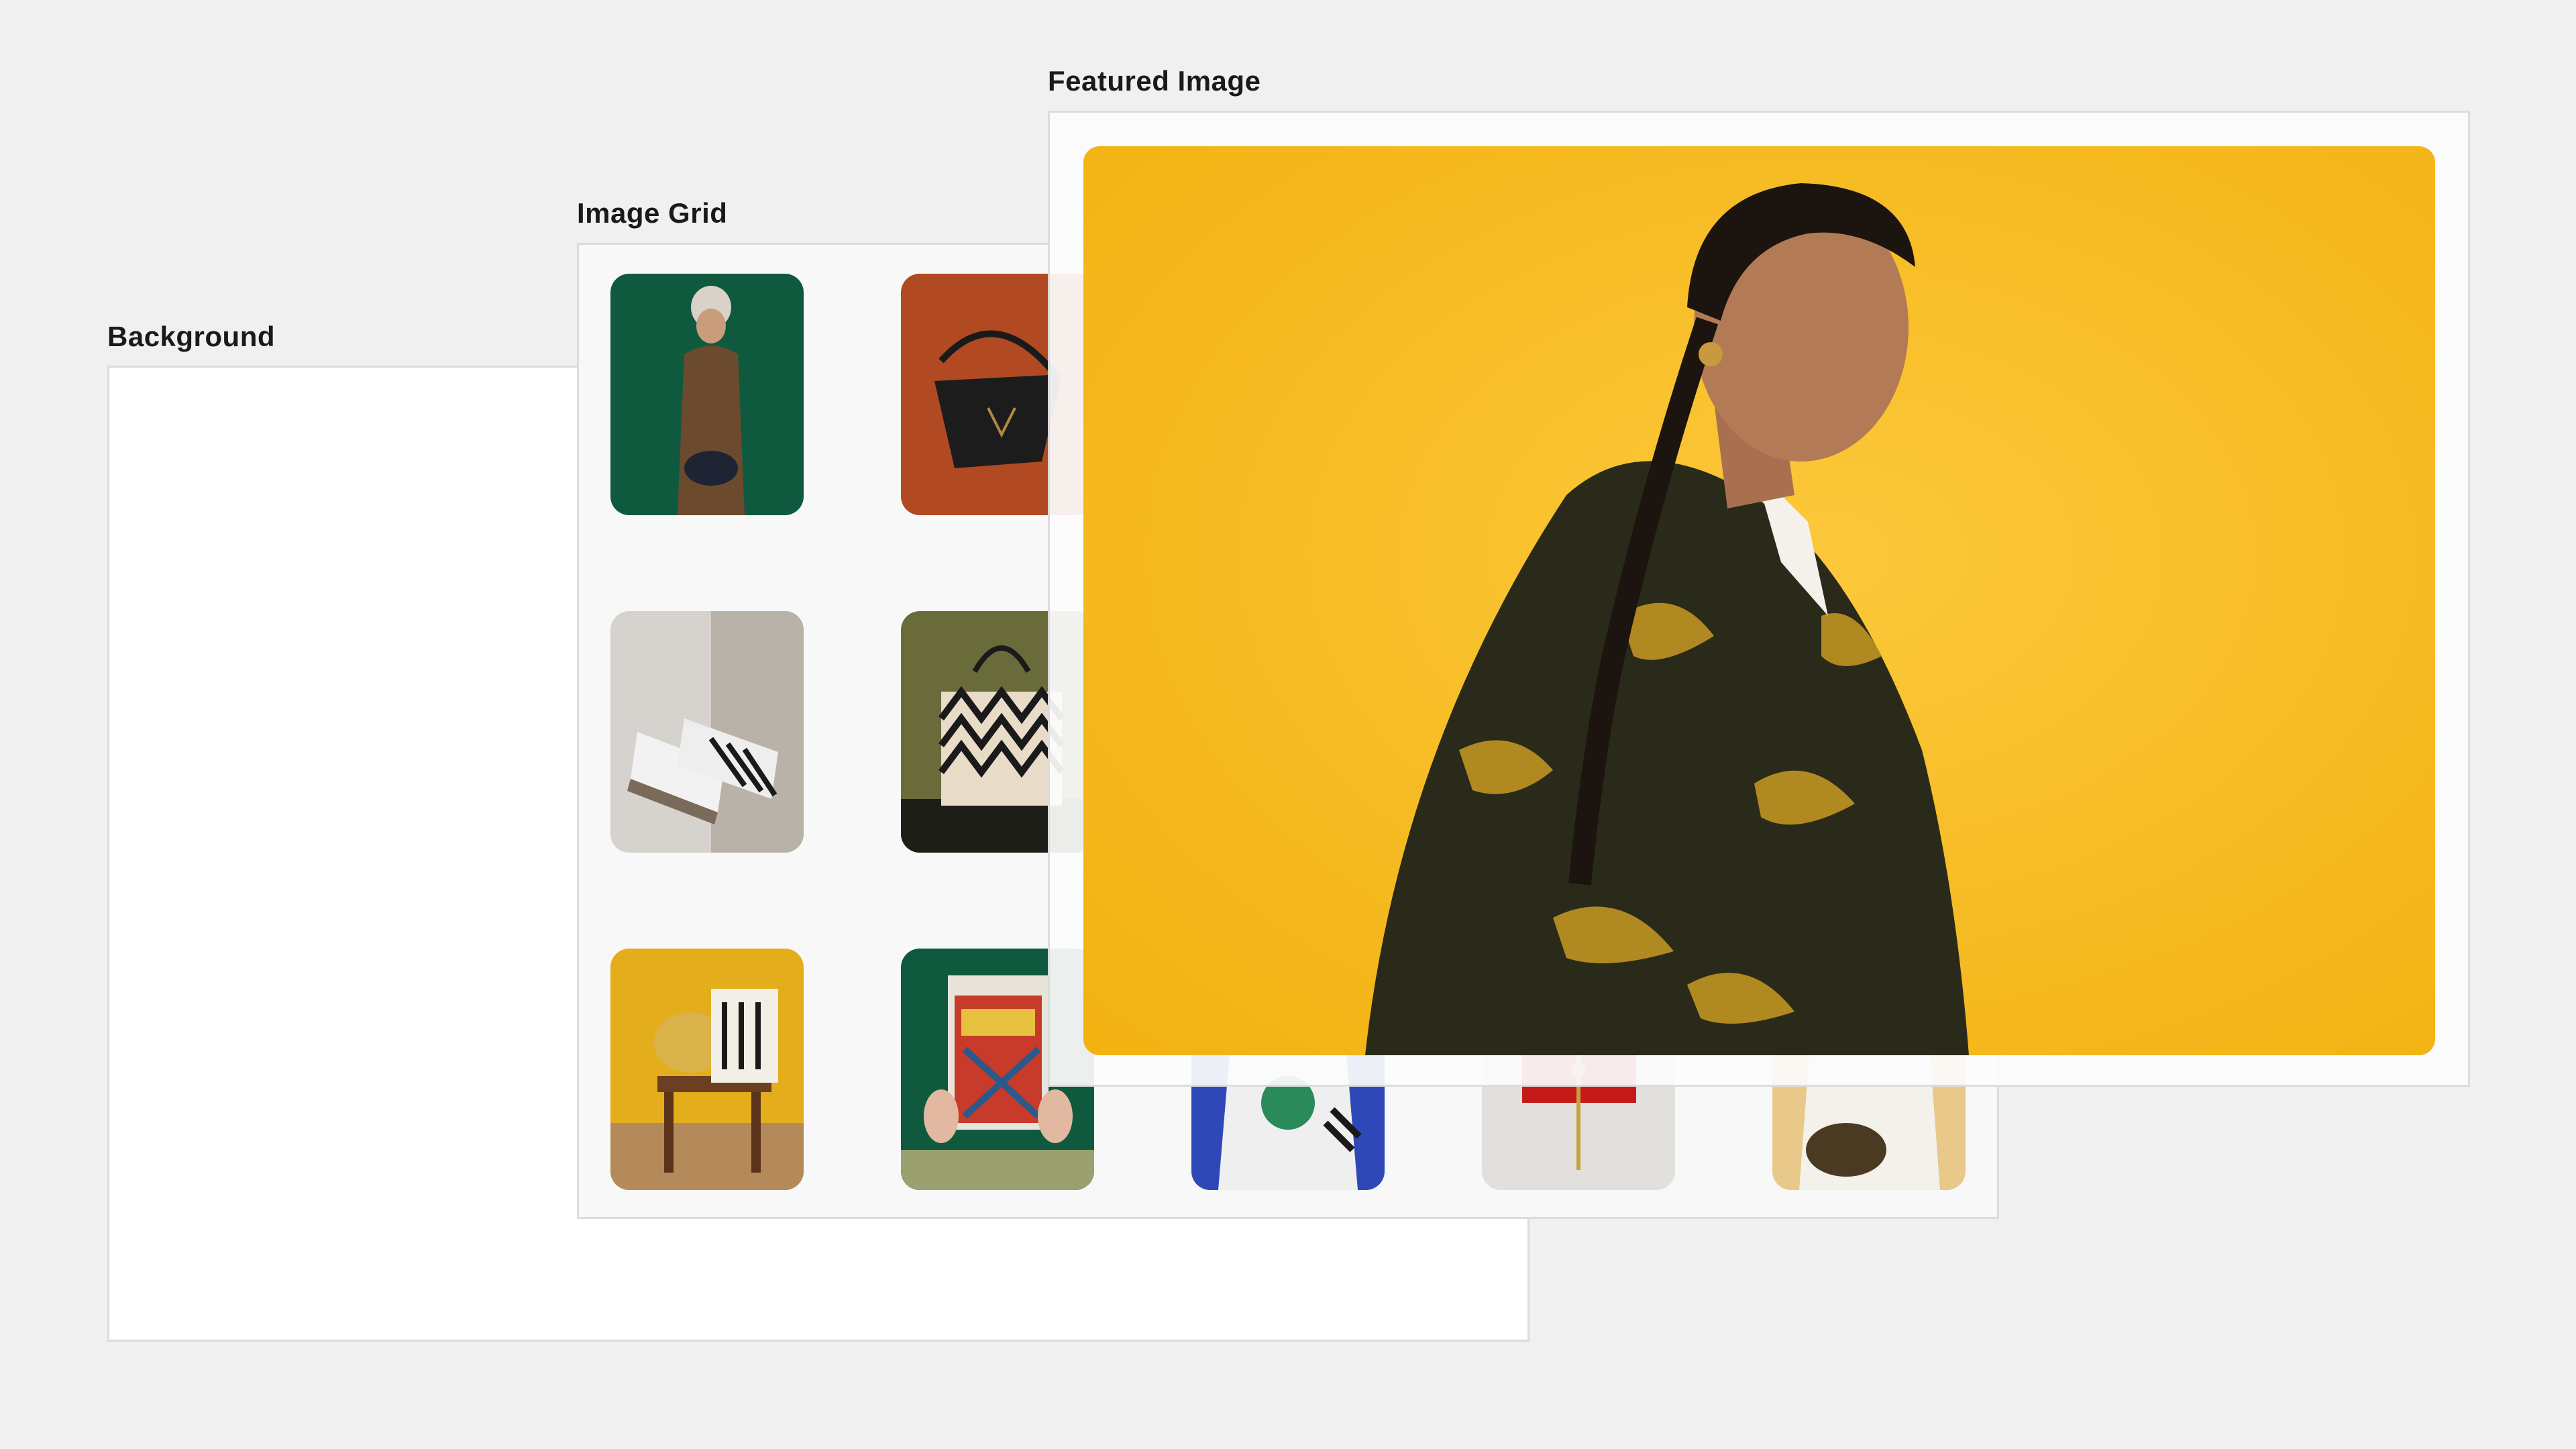 The height and width of the screenshot is (1449, 2576). Describe the element at coordinates (1154, 81) in the screenshot. I see `featured-image-layer-label: Featured Image` at that location.